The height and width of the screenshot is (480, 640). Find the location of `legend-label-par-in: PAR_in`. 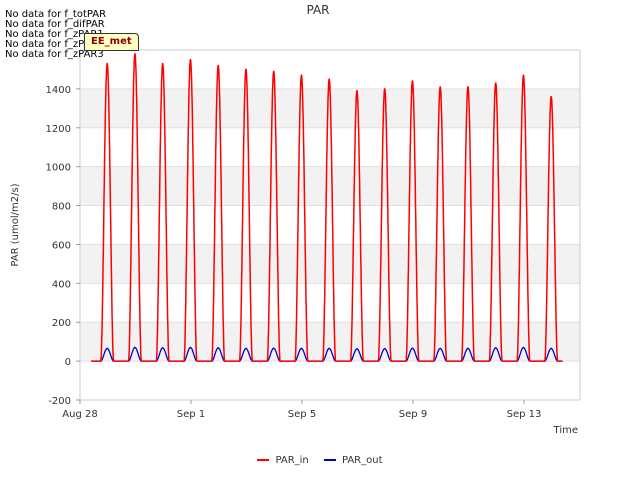

legend-label-par-in: PAR_in is located at coordinates (292, 460).